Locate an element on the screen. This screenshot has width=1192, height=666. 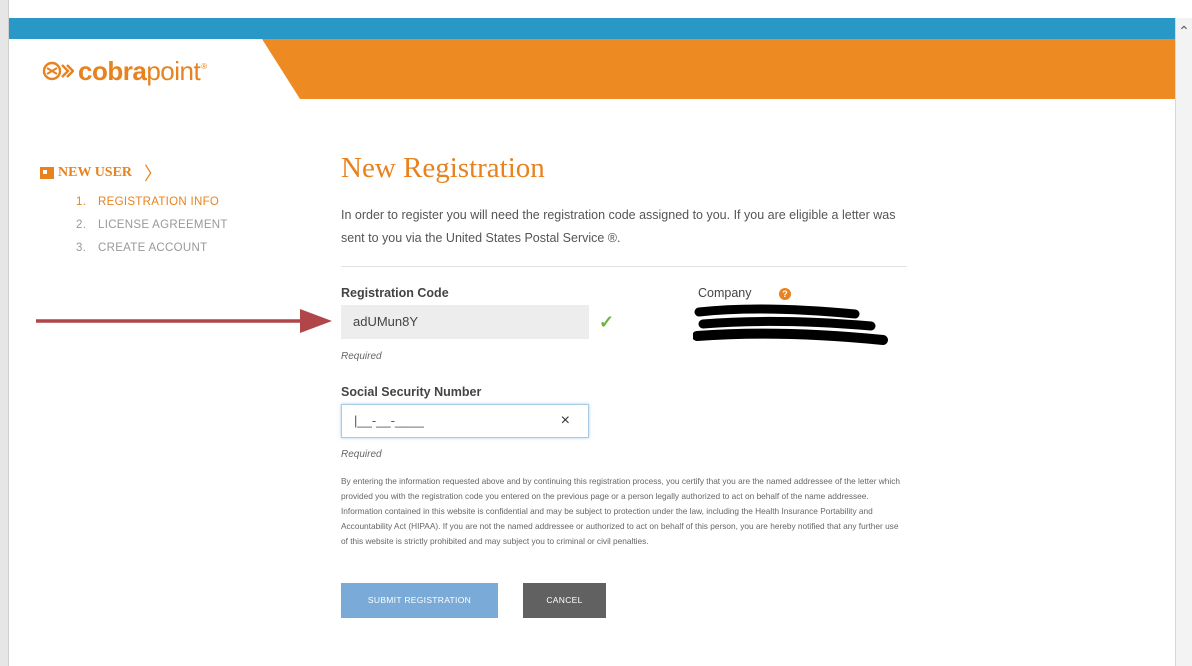
checkmark-icon: ✓ is located at coordinates (607, 322).